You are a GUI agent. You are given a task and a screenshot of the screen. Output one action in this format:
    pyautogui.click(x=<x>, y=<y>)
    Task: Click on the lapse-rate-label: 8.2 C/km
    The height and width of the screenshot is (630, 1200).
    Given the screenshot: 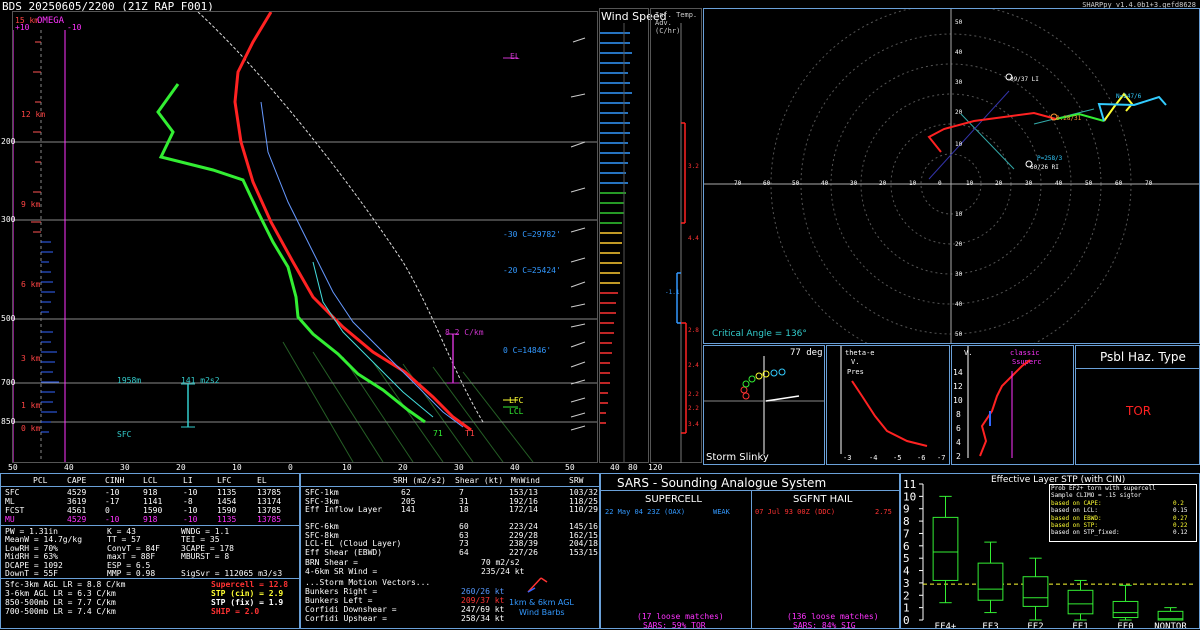 What is the action you would take?
    pyautogui.click(x=464, y=332)
    